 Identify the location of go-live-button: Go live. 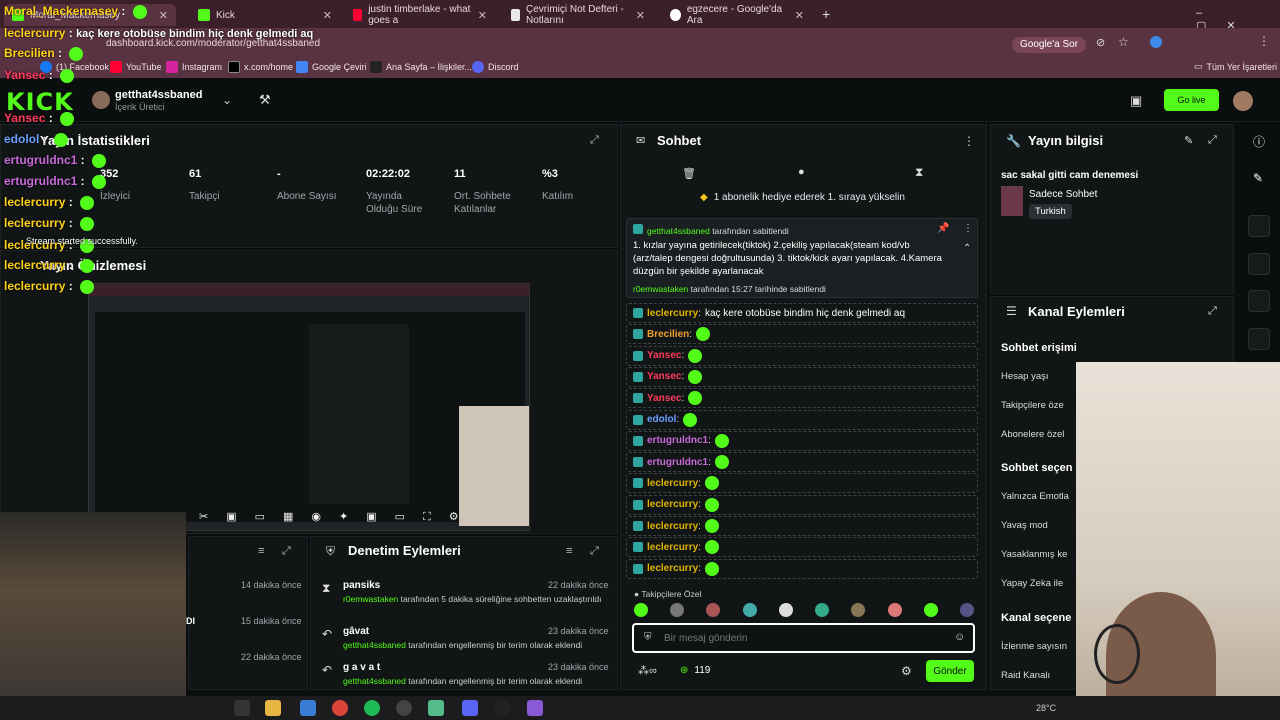
(1191, 100).